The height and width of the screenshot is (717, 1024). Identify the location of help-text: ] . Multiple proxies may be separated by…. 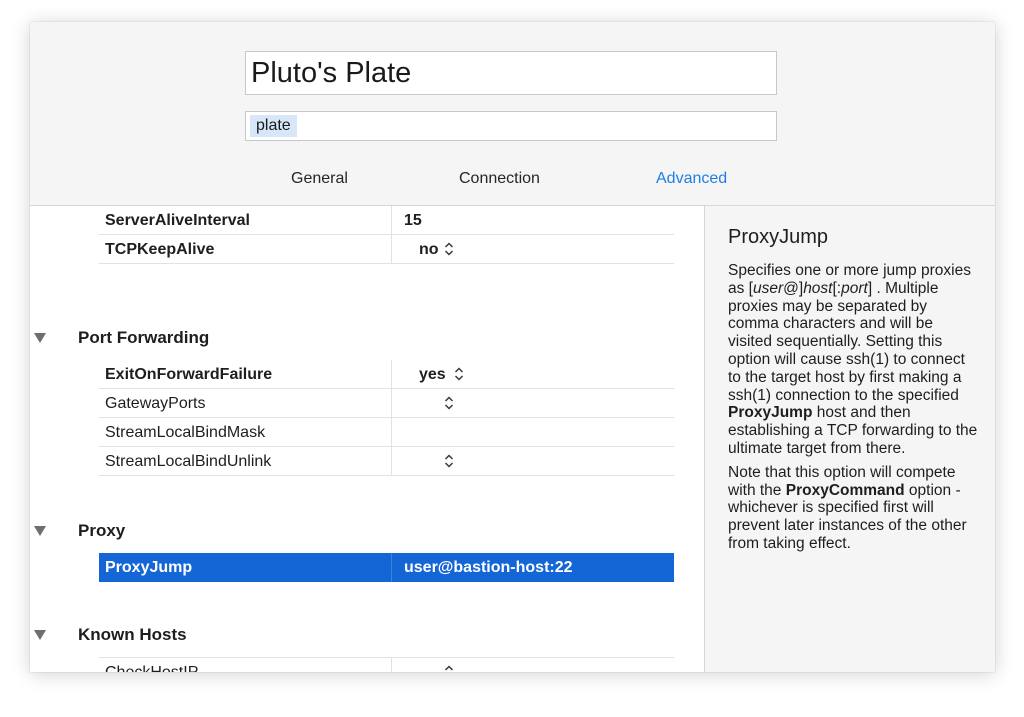
(846, 341).